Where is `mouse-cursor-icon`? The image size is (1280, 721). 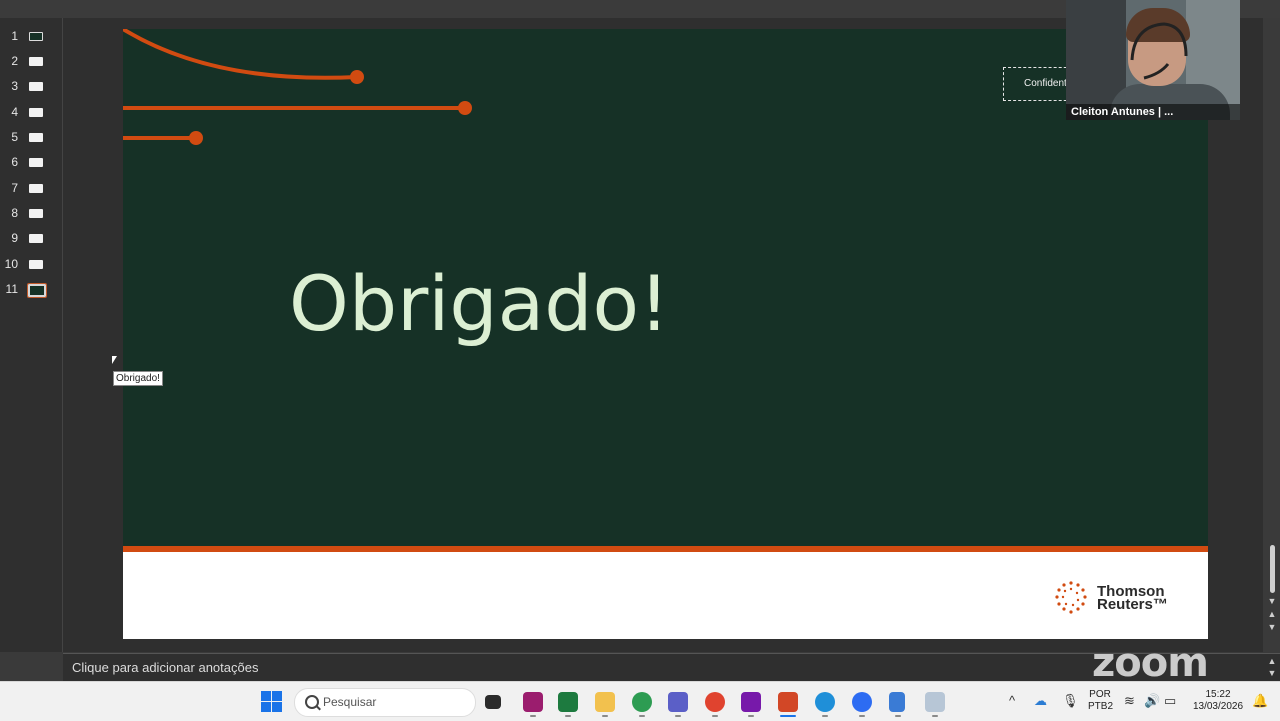
mouse-cursor-icon is located at coordinates (114, 360).